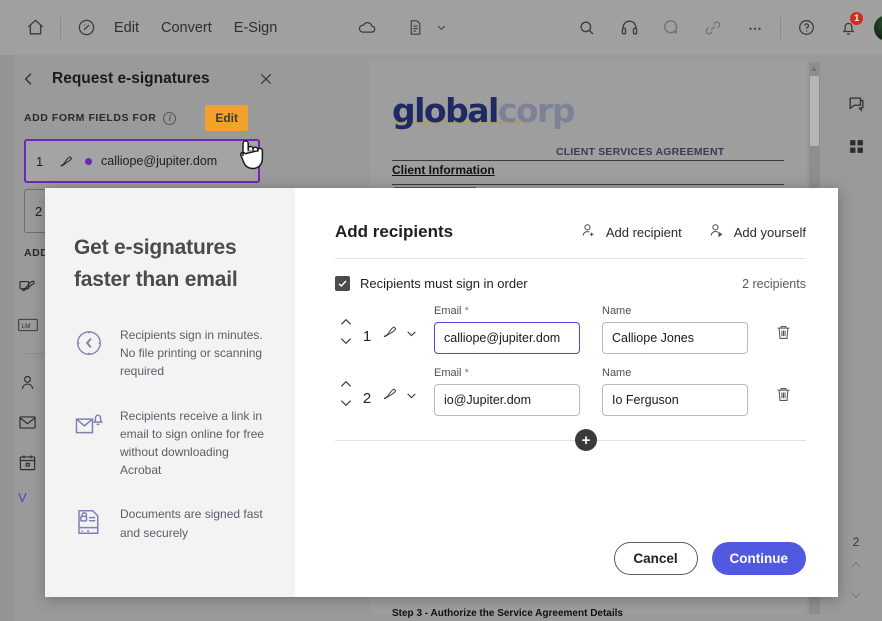 The width and height of the screenshot is (882, 621). Describe the element at coordinates (856, 146) in the screenshot. I see `page-thumbnails-icon` at that location.